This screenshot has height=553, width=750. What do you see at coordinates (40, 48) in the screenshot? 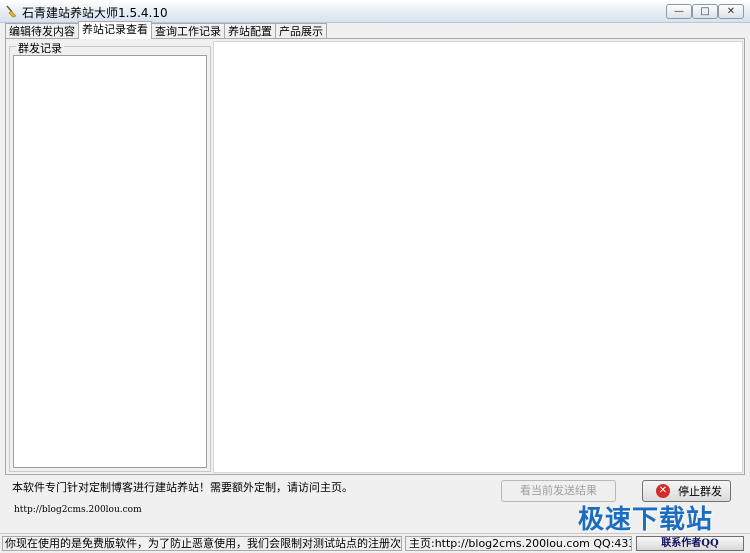
I see `group-legend: 群发记录` at bounding box center [40, 48].